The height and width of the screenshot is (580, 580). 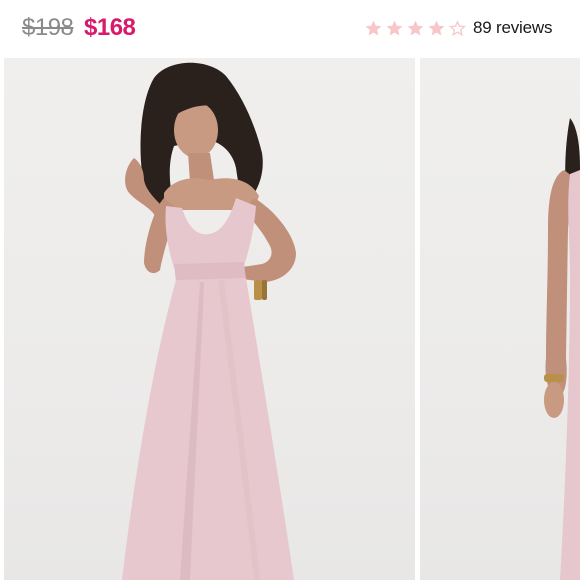 I want to click on product-header: $198 $168 89 reviews, so click(x=290, y=29).